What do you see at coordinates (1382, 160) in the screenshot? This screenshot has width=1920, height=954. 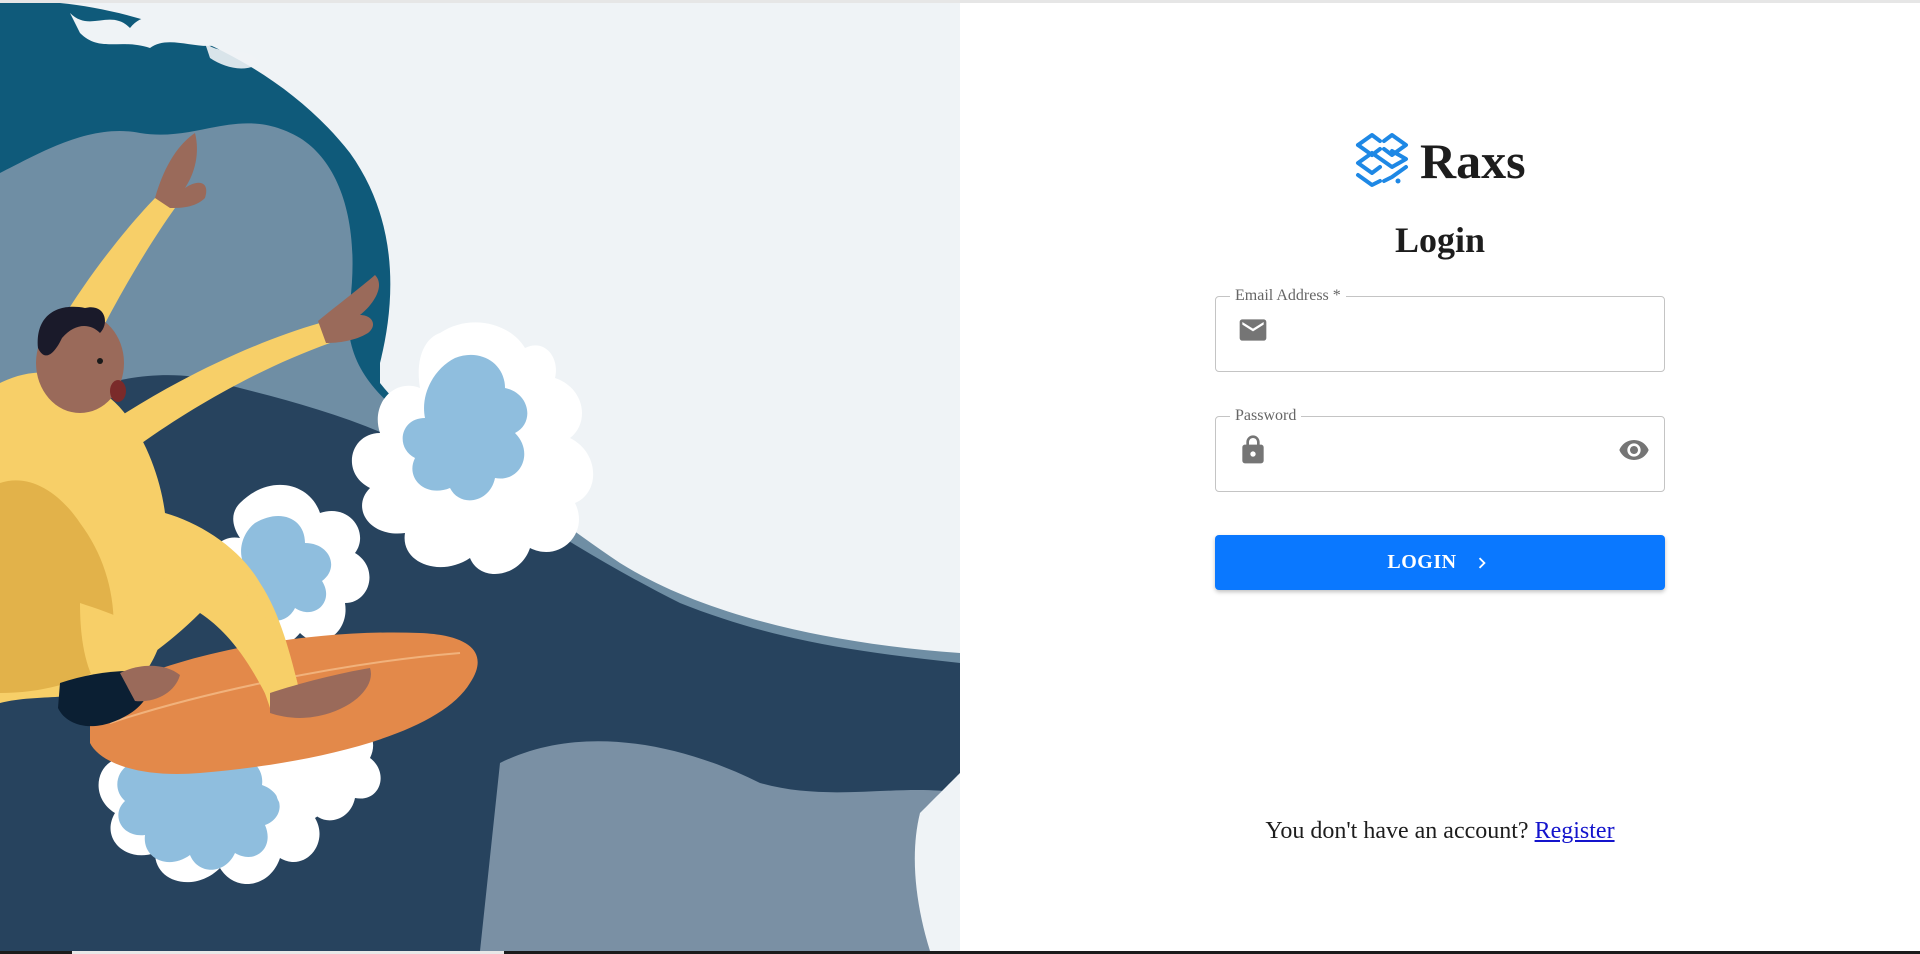 I see `stacked-layers-logo-icon` at bounding box center [1382, 160].